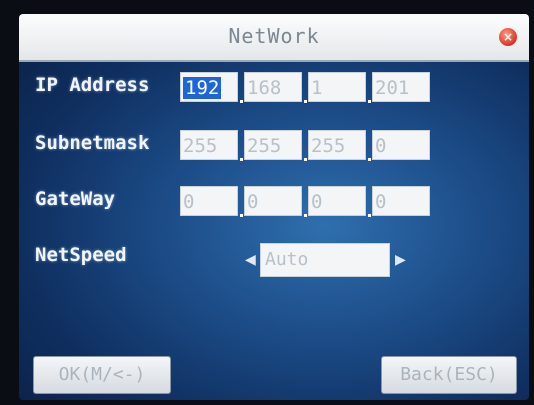 This screenshot has height=405, width=534. Describe the element at coordinates (209, 145) in the screenshot. I see `subnet-octet-1: 255` at that location.